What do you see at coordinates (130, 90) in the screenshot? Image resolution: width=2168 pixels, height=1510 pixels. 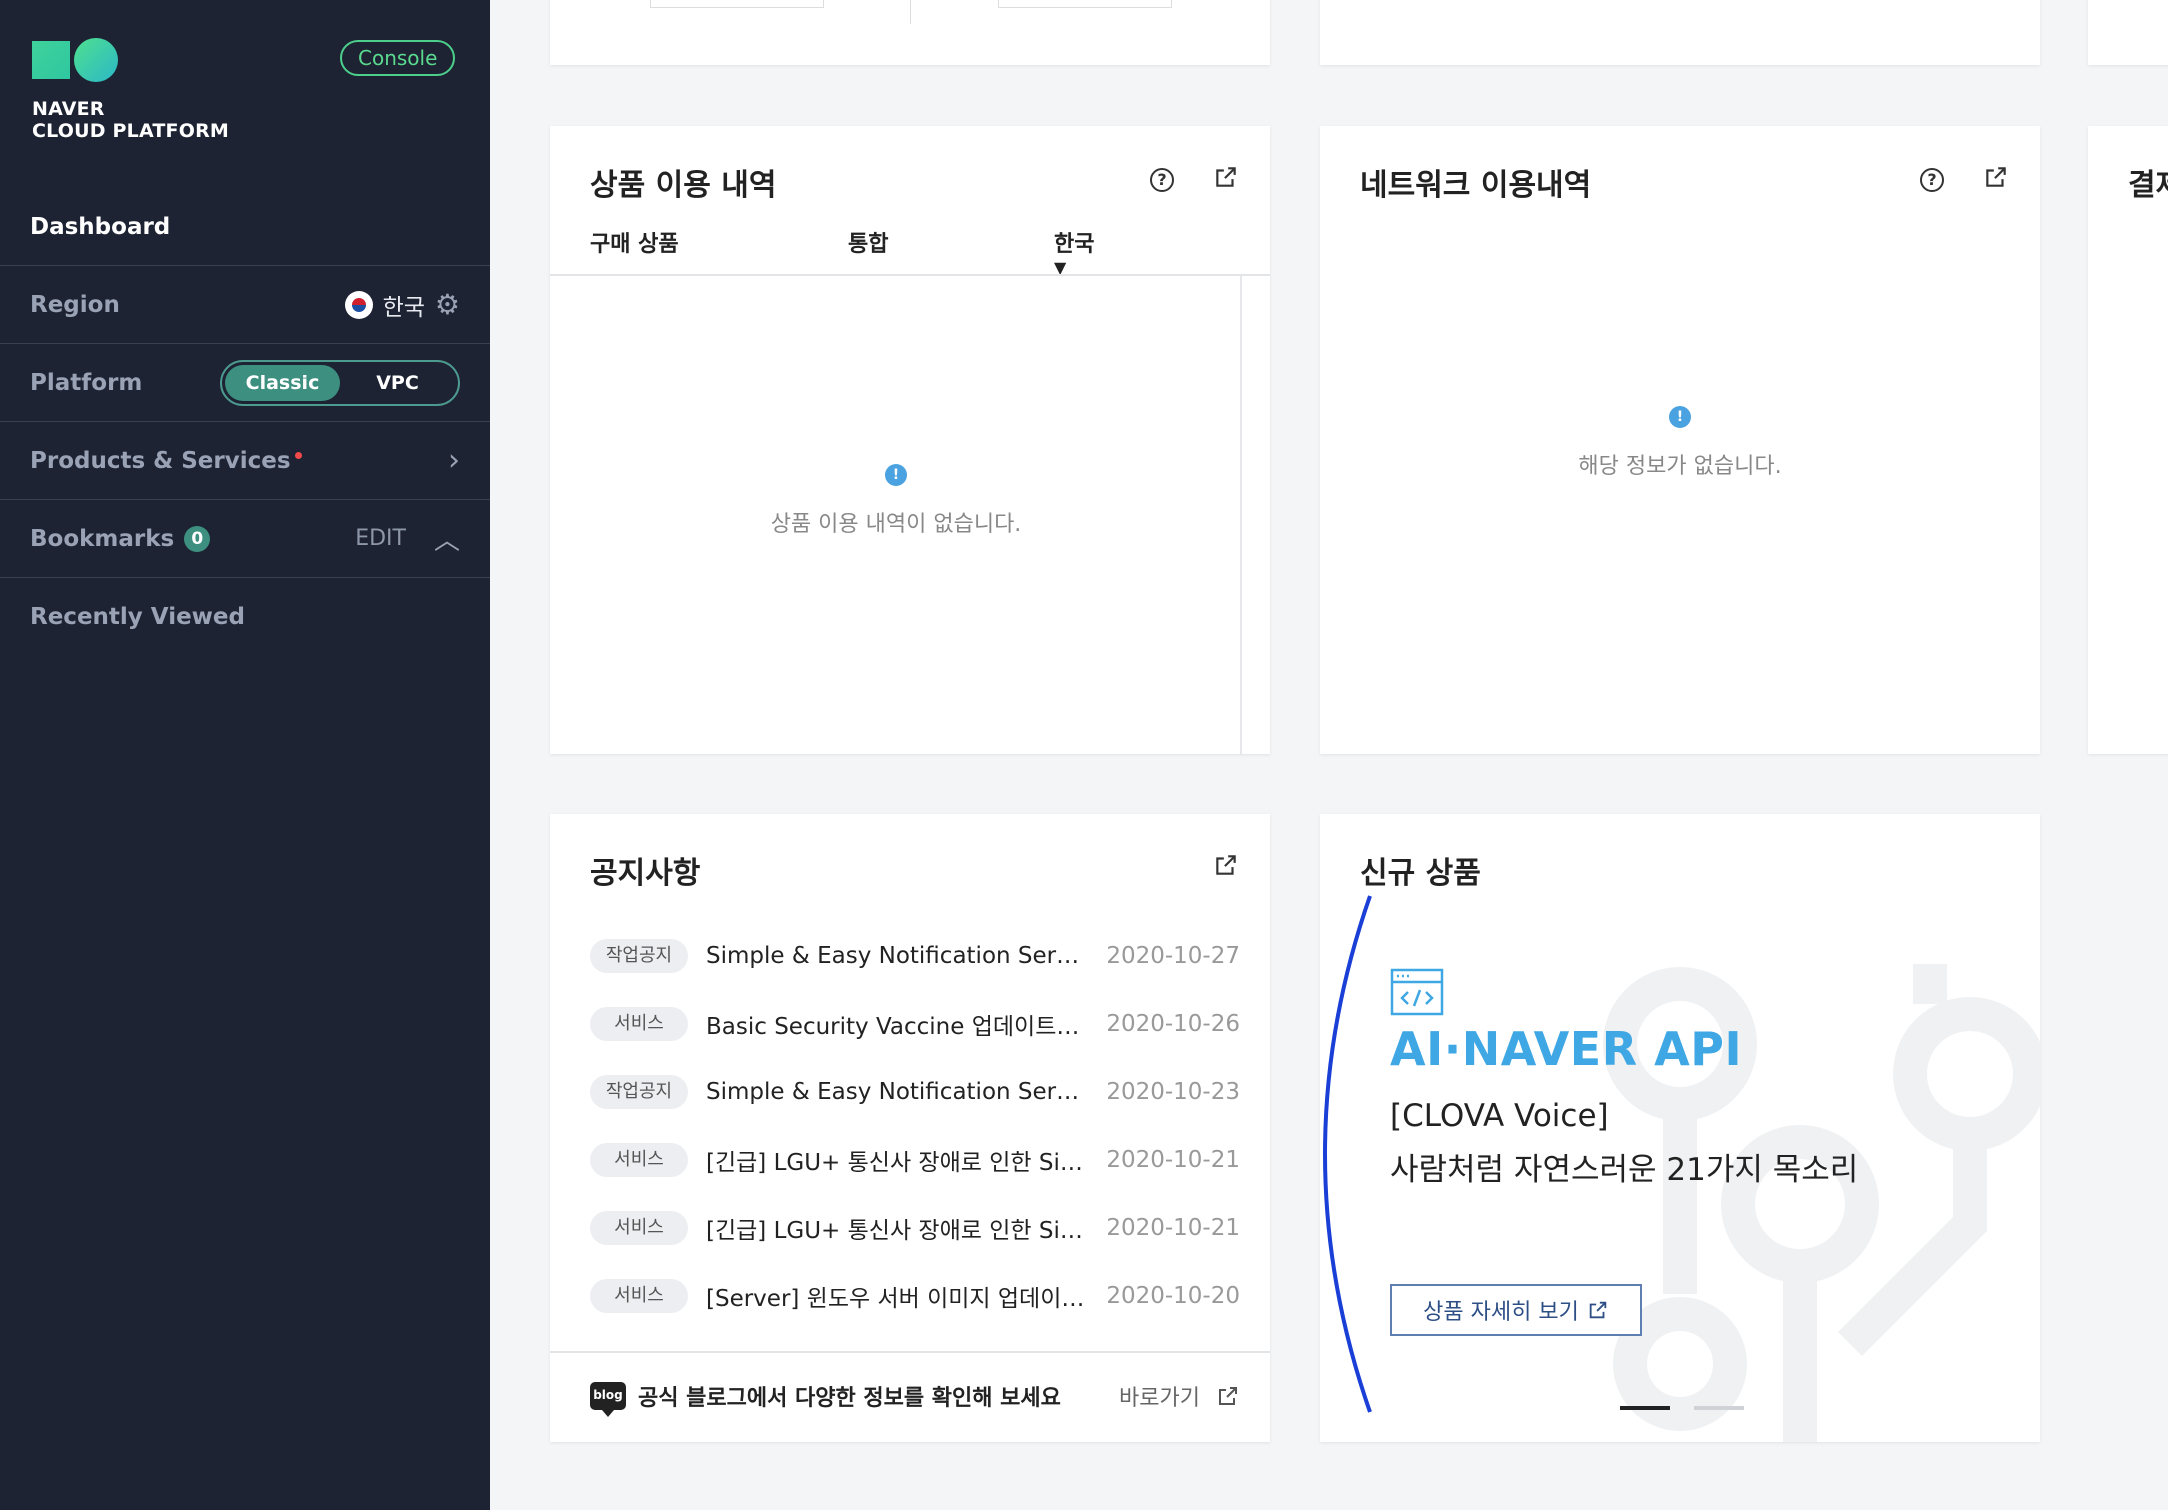 I see `naver-cloud-logo: NAVER CLOUD PLATFORM` at bounding box center [130, 90].